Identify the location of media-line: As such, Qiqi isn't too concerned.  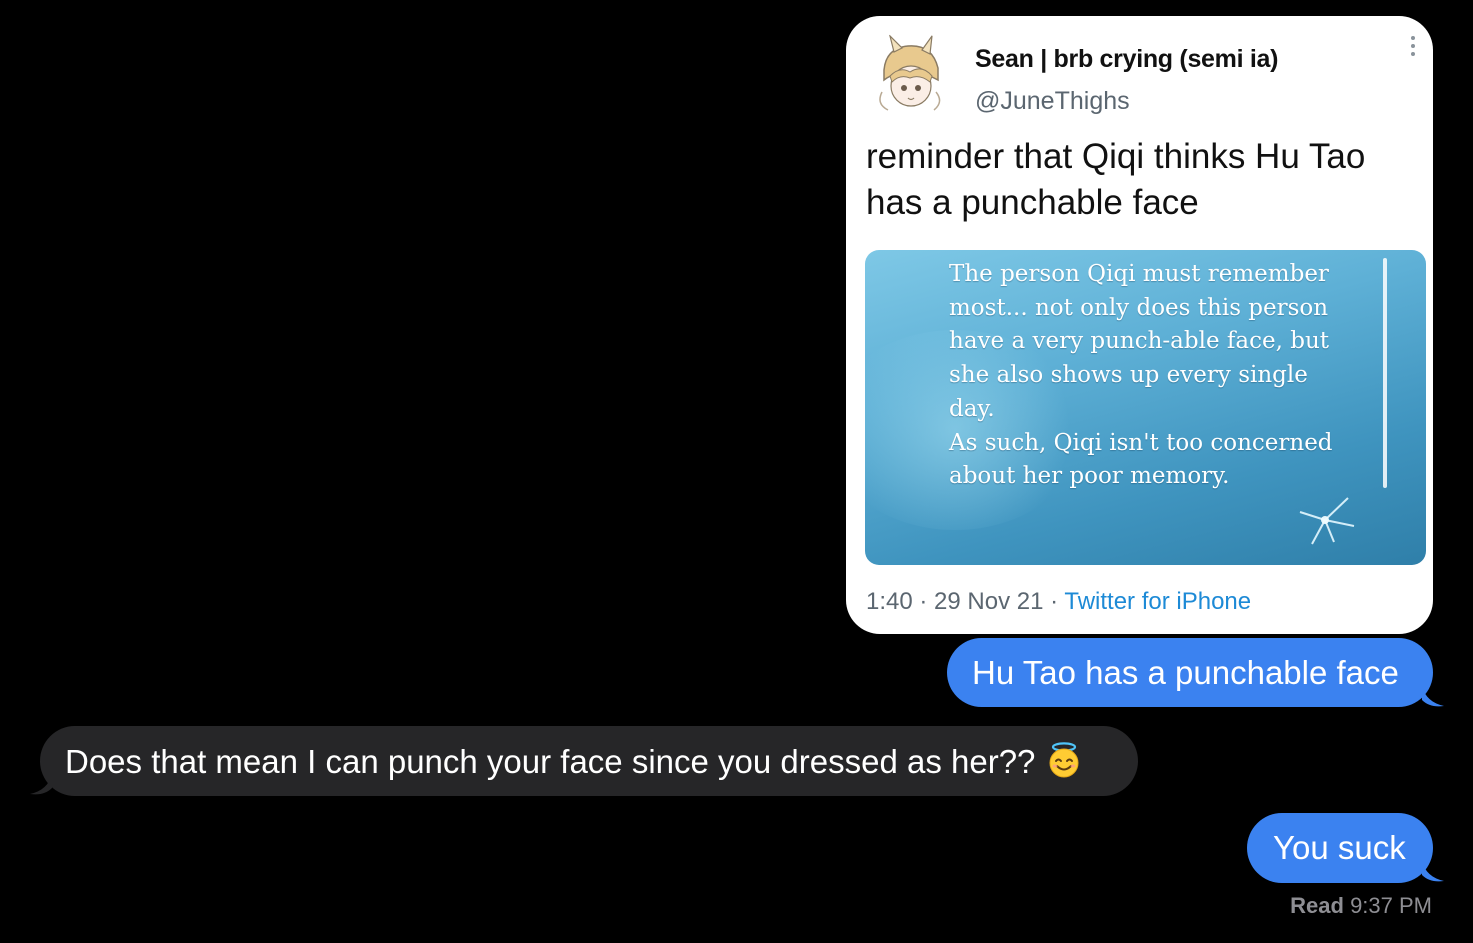
(1141, 442).